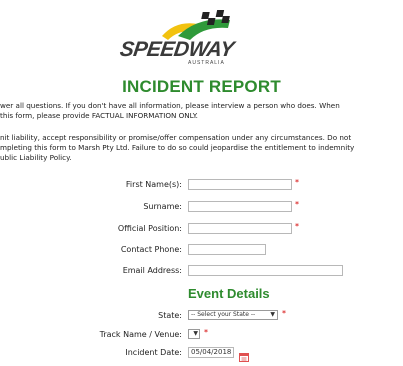 The image size is (403, 366). What do you see at coordinates (203, 36) in the screenshot?
I see `speedway-logo: SPEEDWAY AUSTRALIA` at bounding box center [203, 36].